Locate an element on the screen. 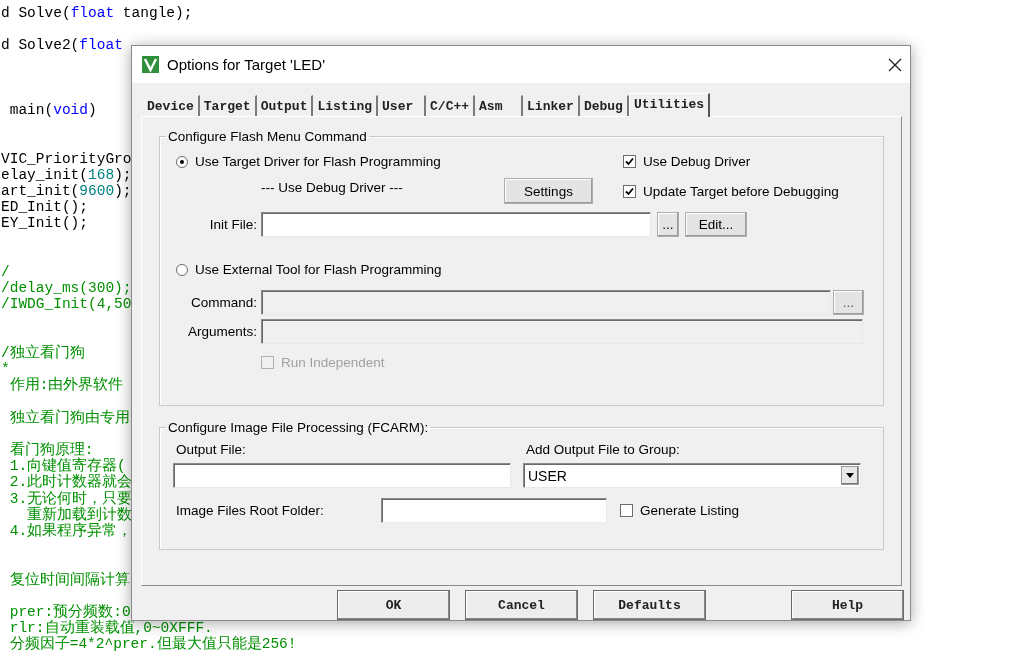 The height and width of the screenshot is (660, 1025). code-line: 重新加载到计数 is located at coordinates (79, 514).